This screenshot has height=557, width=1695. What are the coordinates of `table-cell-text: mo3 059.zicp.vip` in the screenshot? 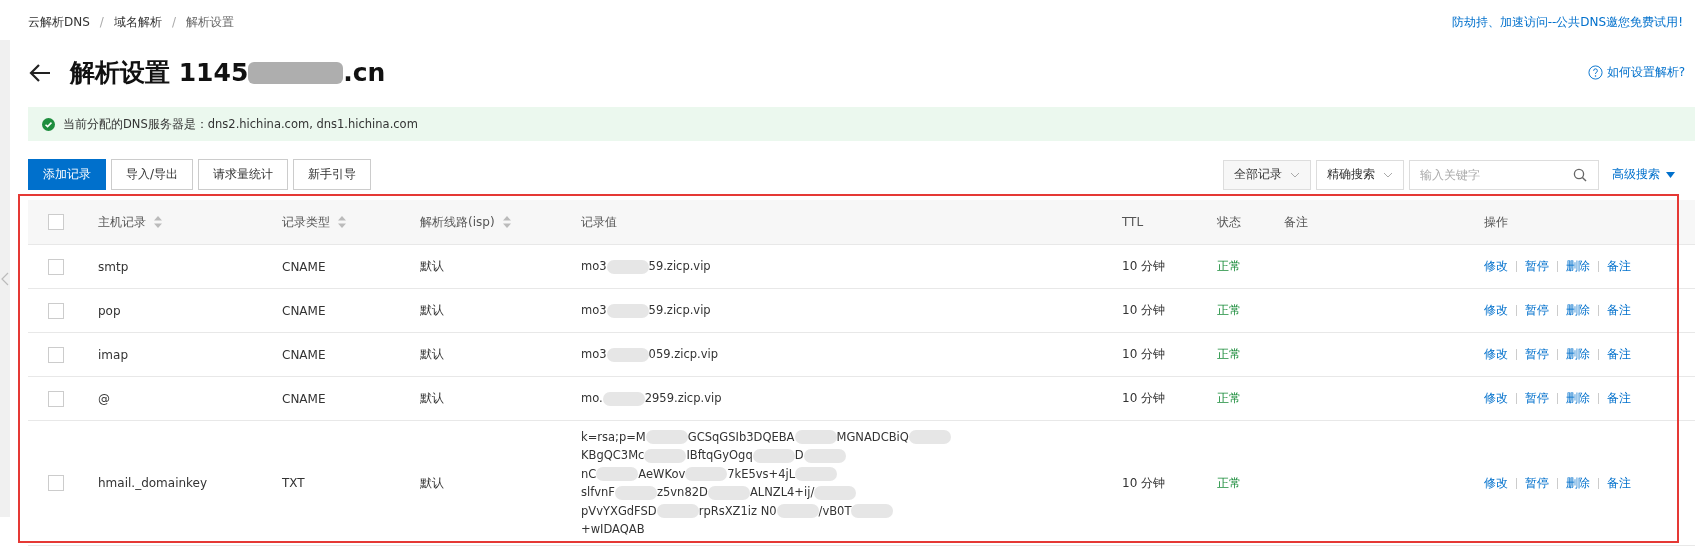 It's located at (650, 355).